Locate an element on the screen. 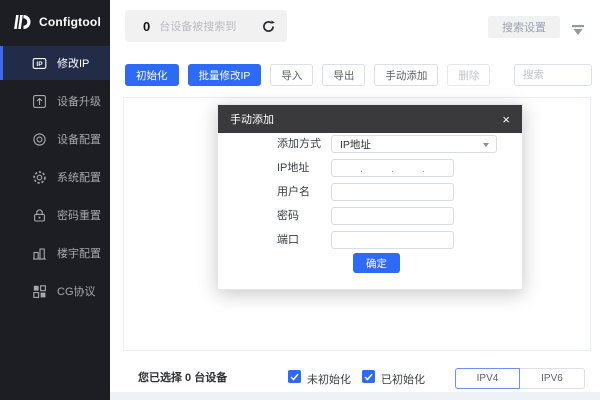 The image size is (600, 400). svg-text: IP is located at coordinates (39, 64).